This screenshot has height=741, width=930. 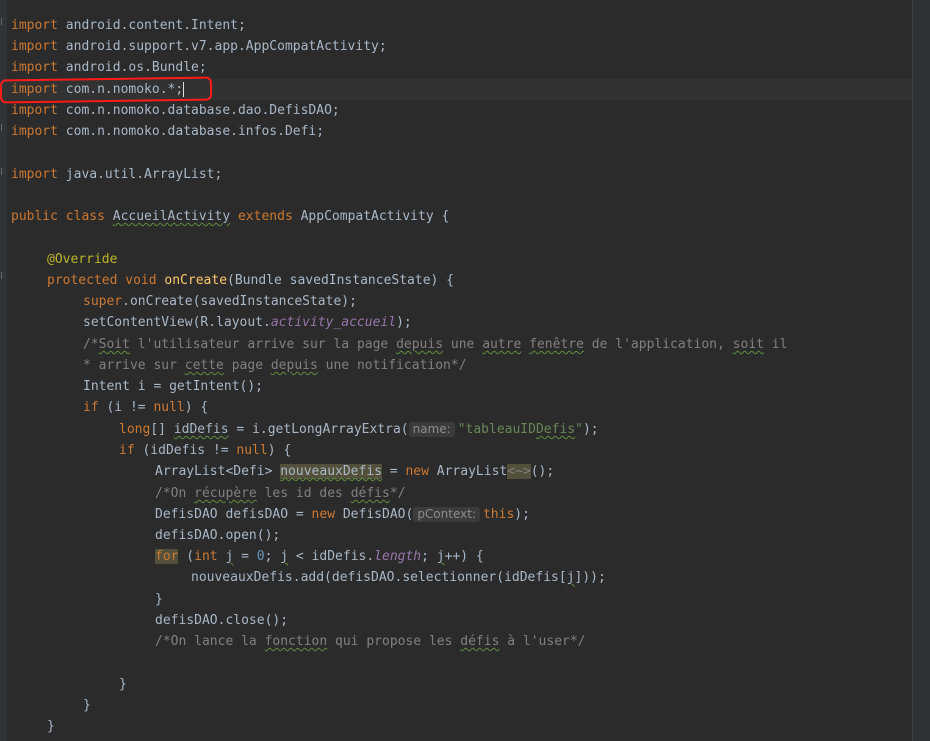 I want to click on code-line: super.onCreate(savedInstanceState);, so click(x=220, y=301).